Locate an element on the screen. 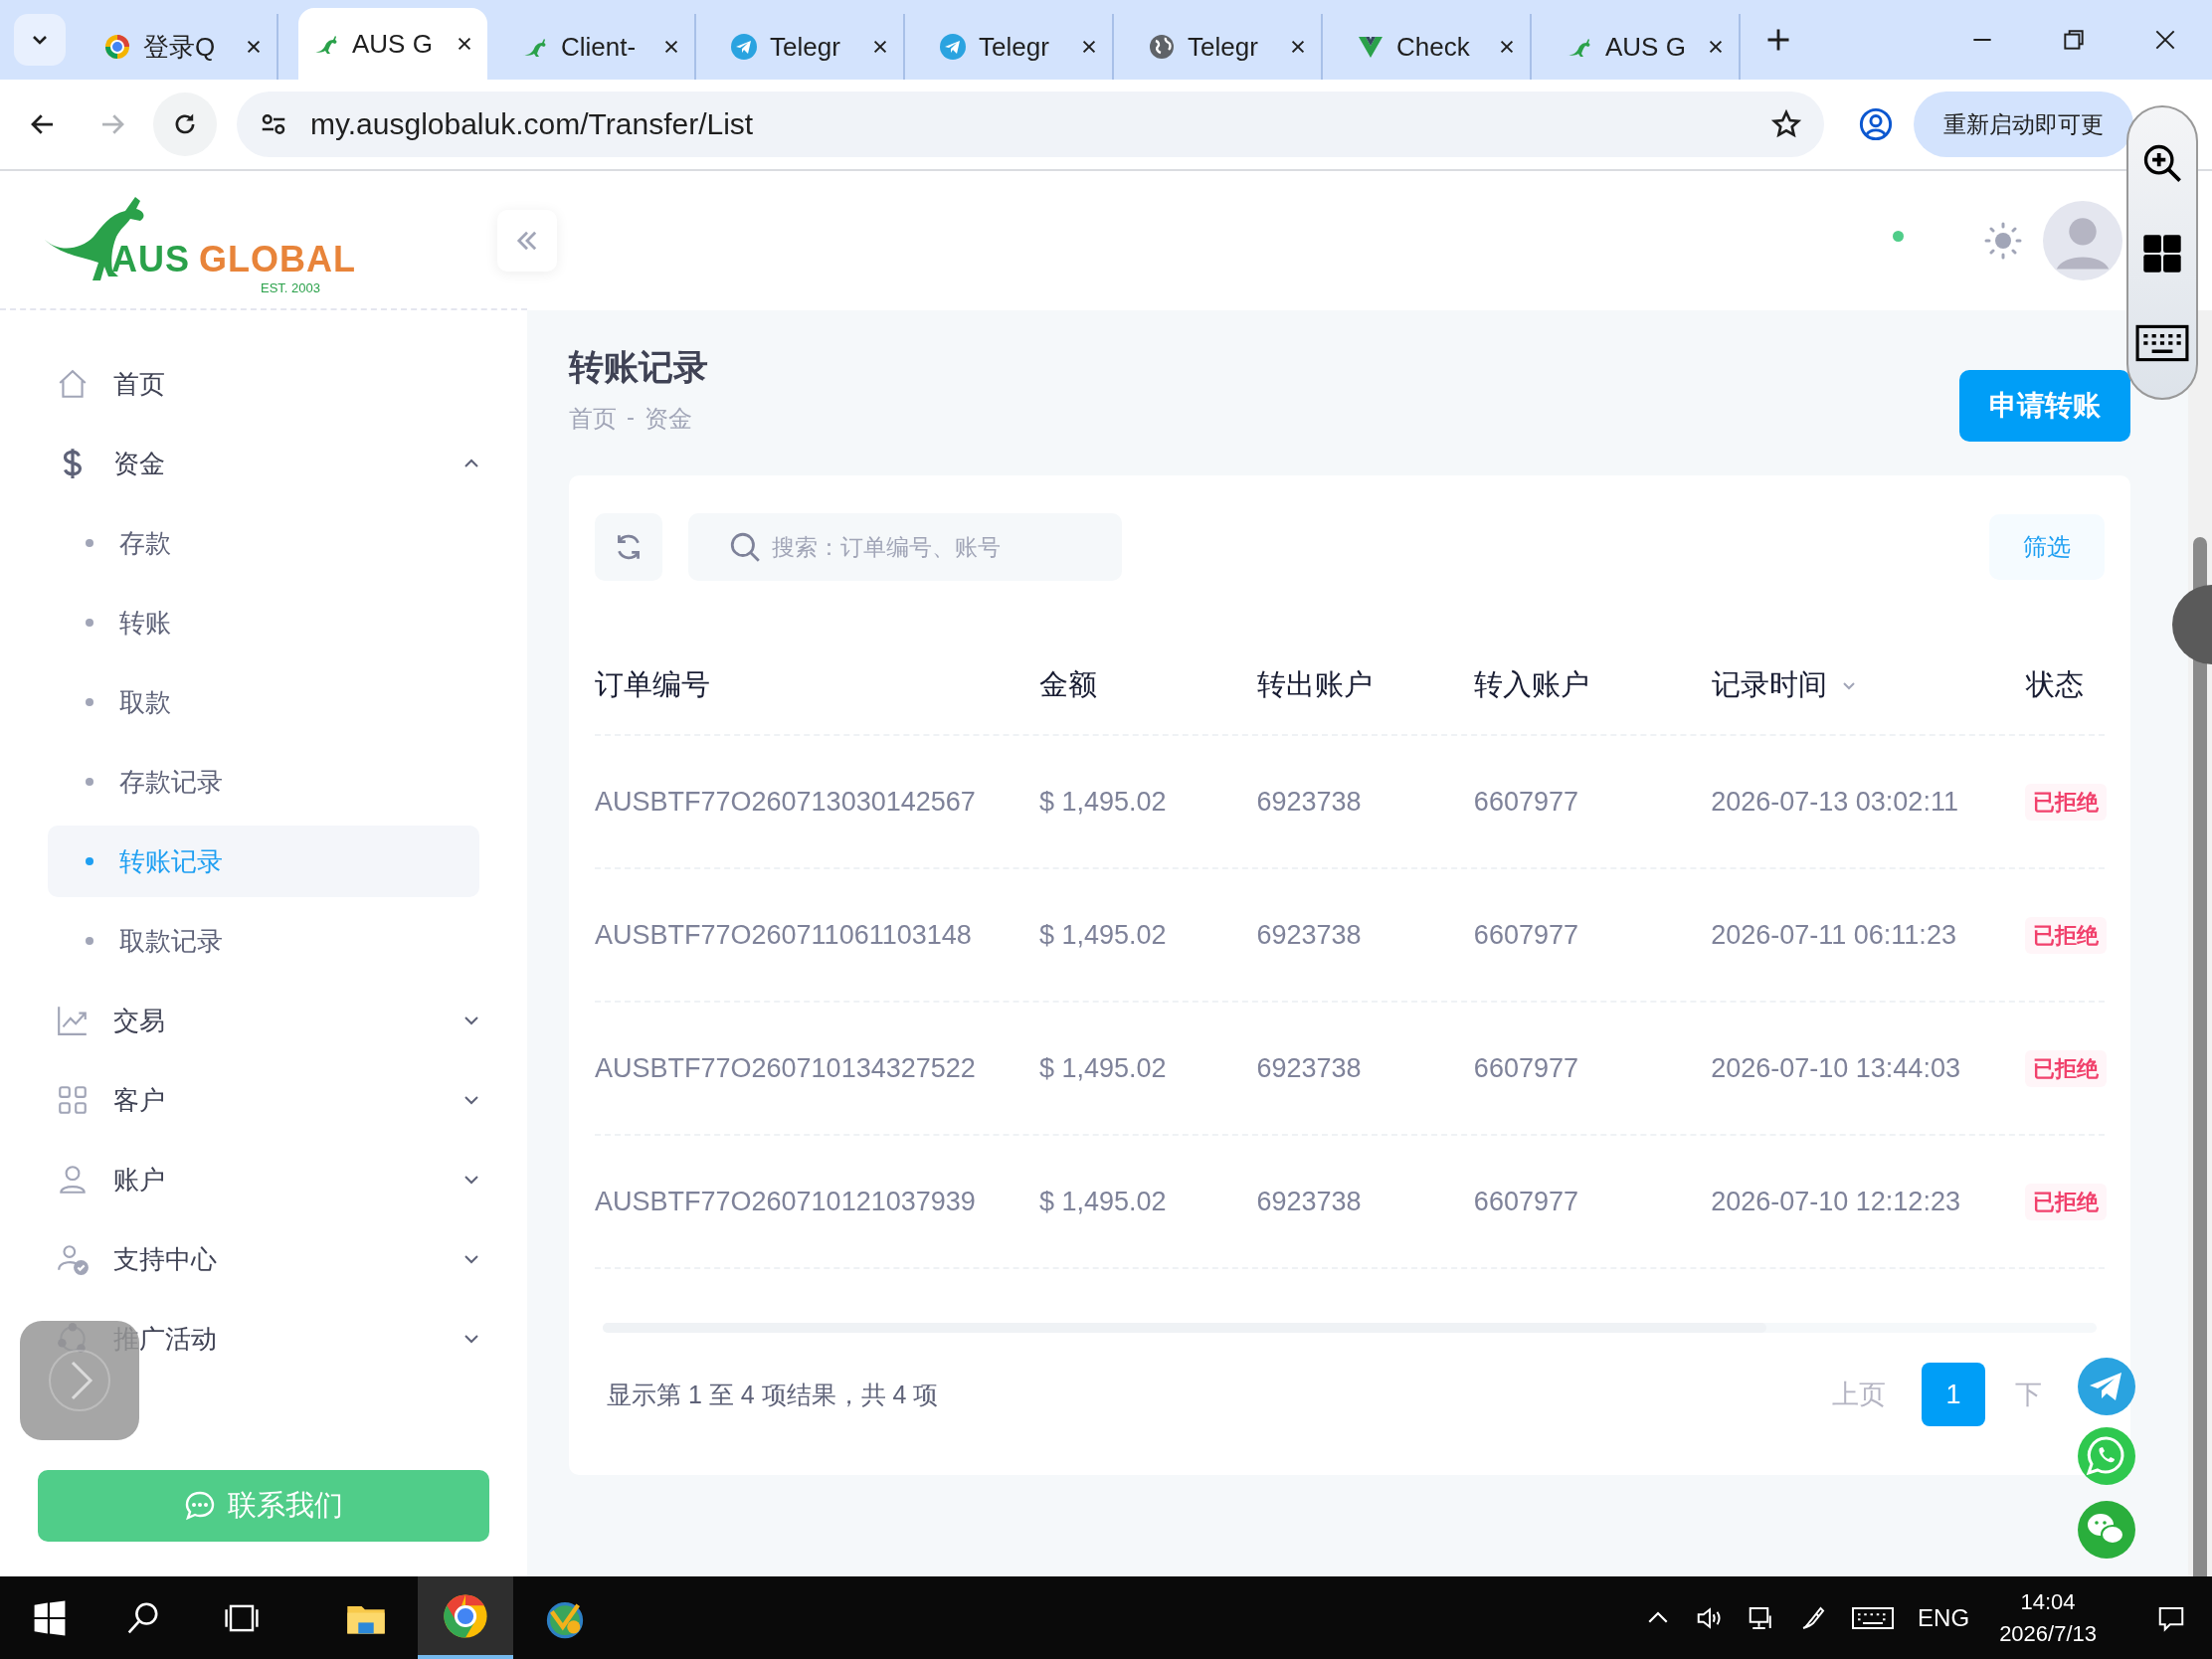  user-check-icon is located at coordinates (73, 1259).